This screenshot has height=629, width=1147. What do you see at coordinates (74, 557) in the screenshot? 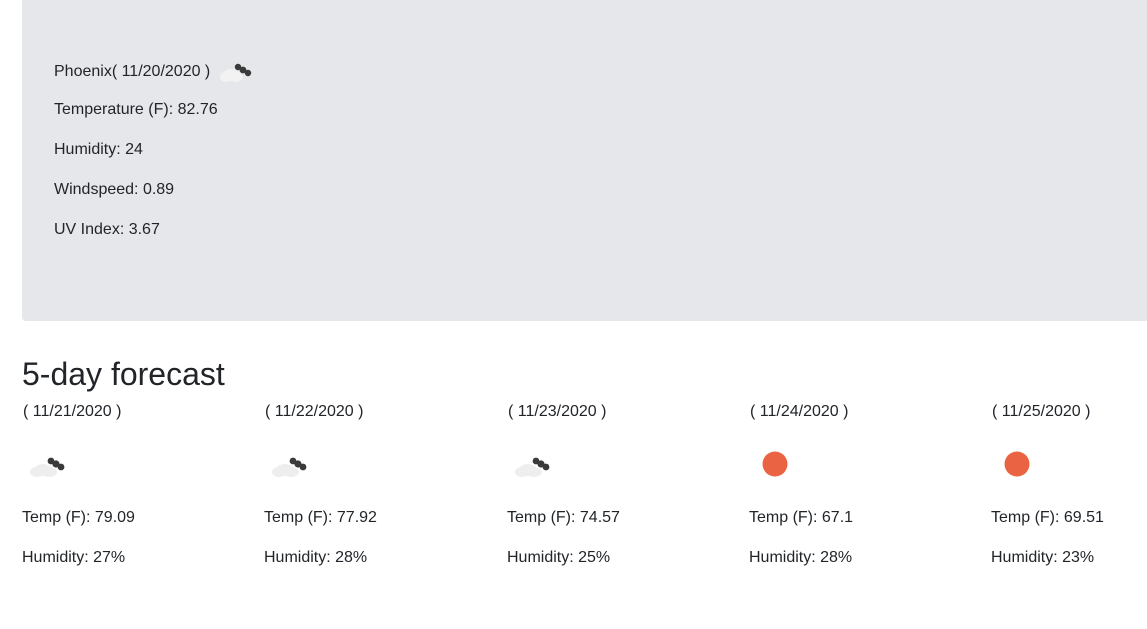
I see `forecast-humidity: Humidity: 27%` at bounding box center [74, 557].